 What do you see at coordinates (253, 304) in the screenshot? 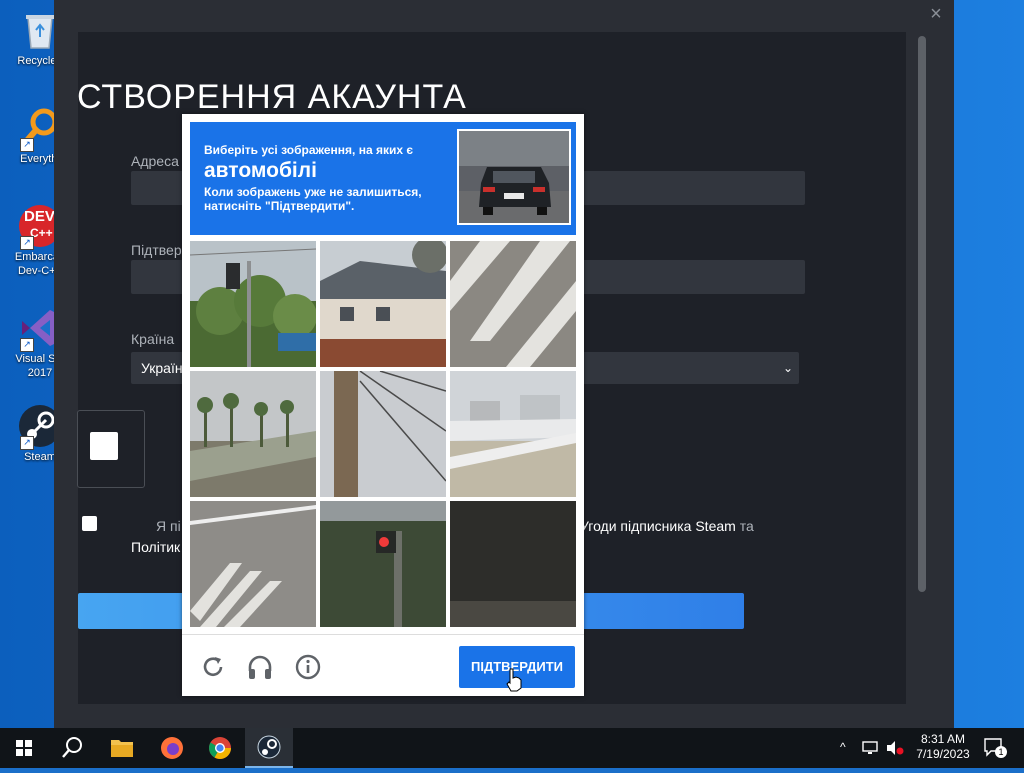
I see `captcha-tile-traffic-light-trees` at bounding box center [253, 304].